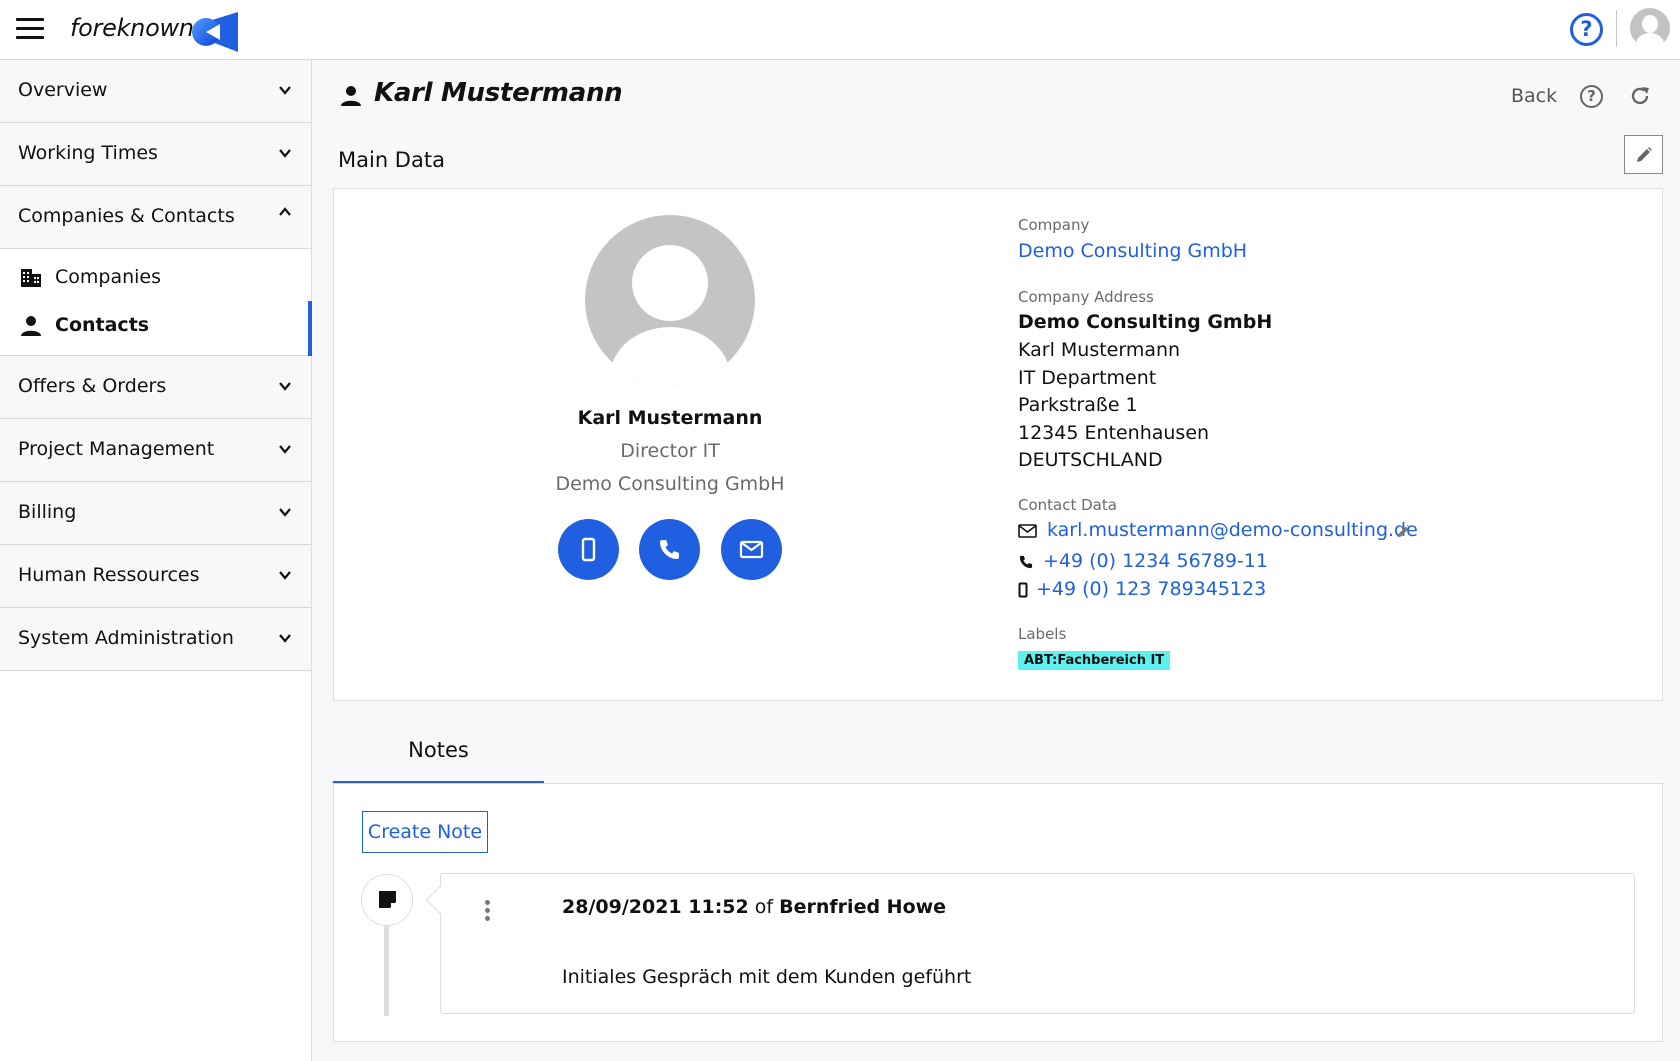 This screenshot has height=1061, width=1680. Describe the element at coordinates (126, 216) in the screenshot. I see `sidebar-group-label: Companies & Contacts` at that location.